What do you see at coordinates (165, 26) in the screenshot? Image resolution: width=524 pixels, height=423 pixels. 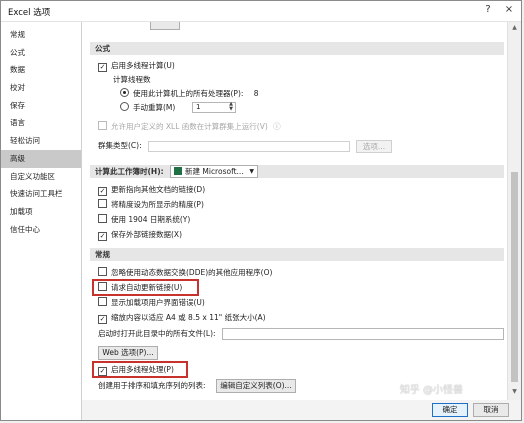 I see `truncated-button` at bounding box center [165, 26].